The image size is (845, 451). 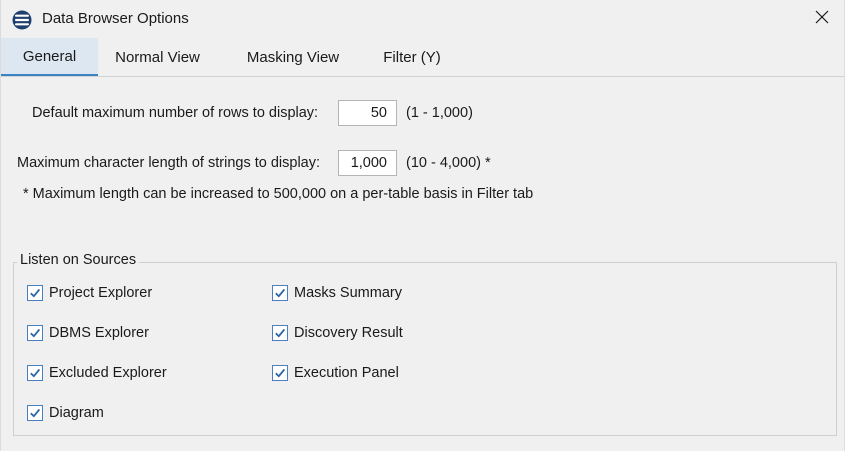 I want to click on checkbox-masks-summary: Masks Summary, so click(x=337, y=293).